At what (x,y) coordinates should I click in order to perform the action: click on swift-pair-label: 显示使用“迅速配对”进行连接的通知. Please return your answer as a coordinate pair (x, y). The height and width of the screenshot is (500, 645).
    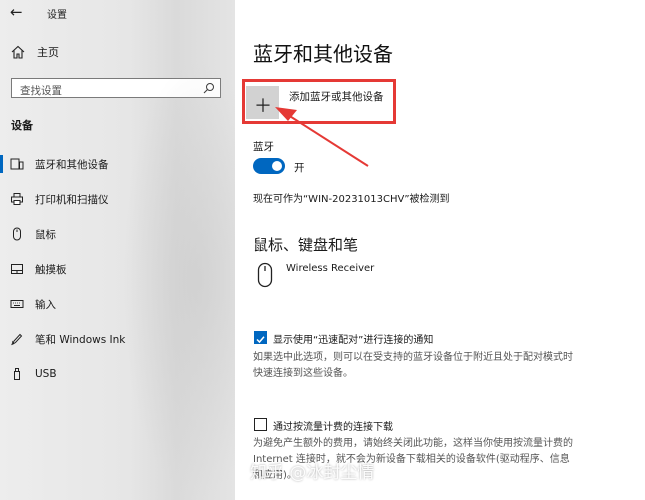
    Looking at the image, I should click on (353, 338).